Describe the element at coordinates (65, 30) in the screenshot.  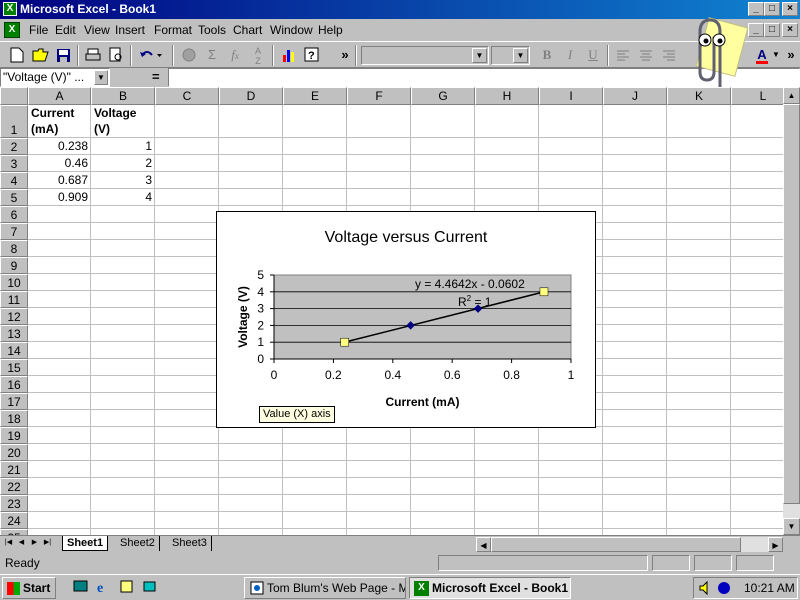
I see `menu-edit: Edit` at that location.